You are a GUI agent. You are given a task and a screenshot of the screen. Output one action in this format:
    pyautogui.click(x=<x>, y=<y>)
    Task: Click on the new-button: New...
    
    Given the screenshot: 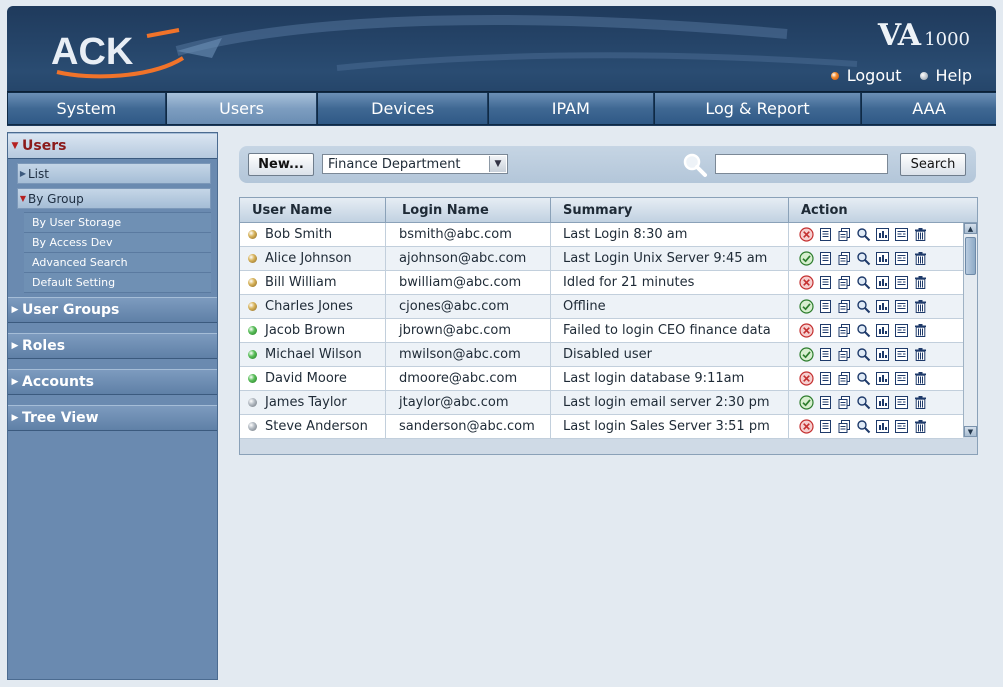 What is the action you would take?
    pyautogui.click(x=281, y=164)
    